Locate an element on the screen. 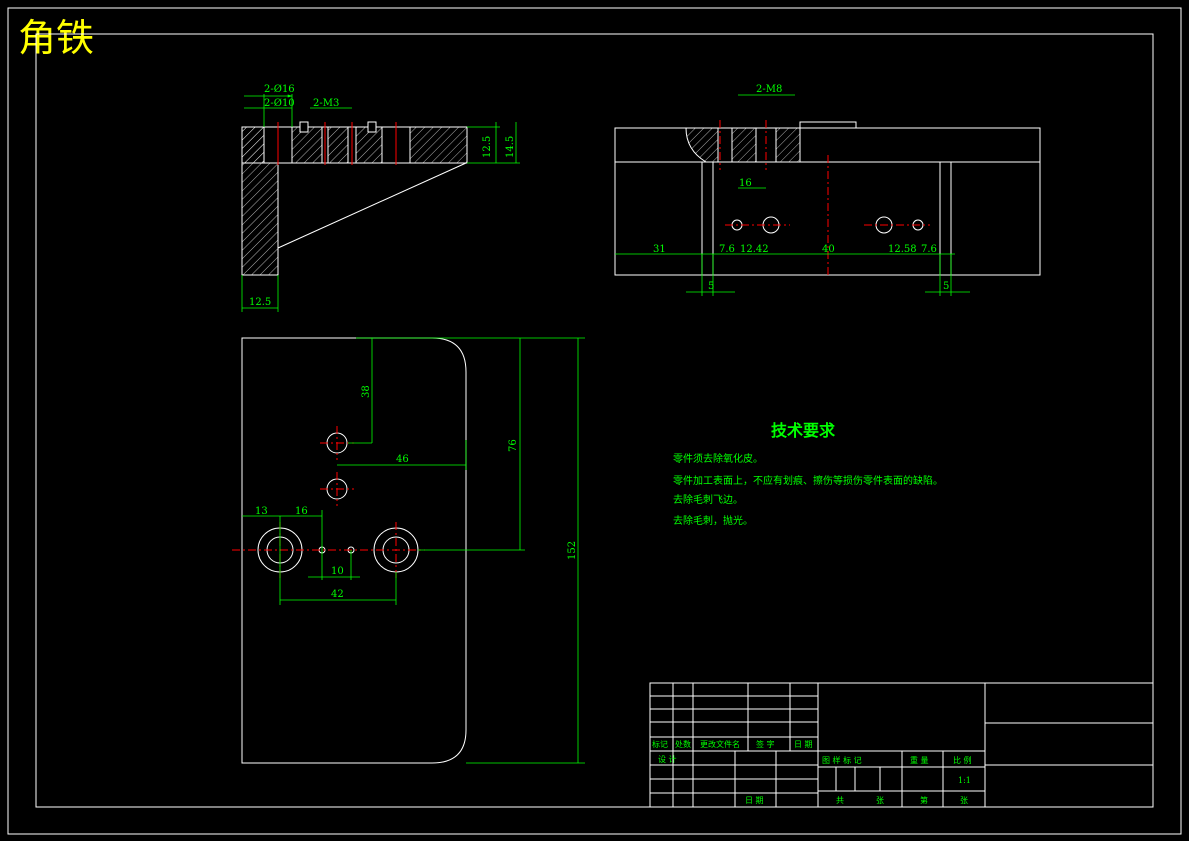  tb-rev-date: 日 期 is located at coordinates (803, 744).